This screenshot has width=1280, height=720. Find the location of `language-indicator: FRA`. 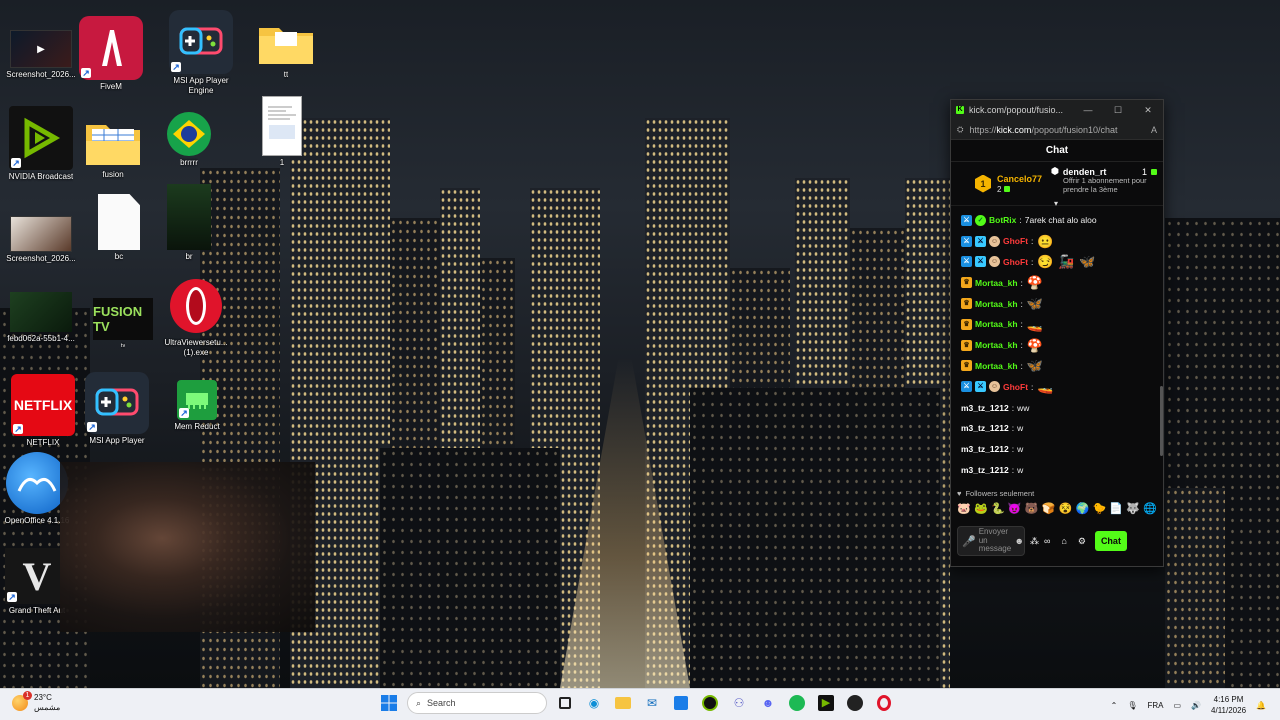

language-indicator: FRA is located at coordinates (1156, 705).